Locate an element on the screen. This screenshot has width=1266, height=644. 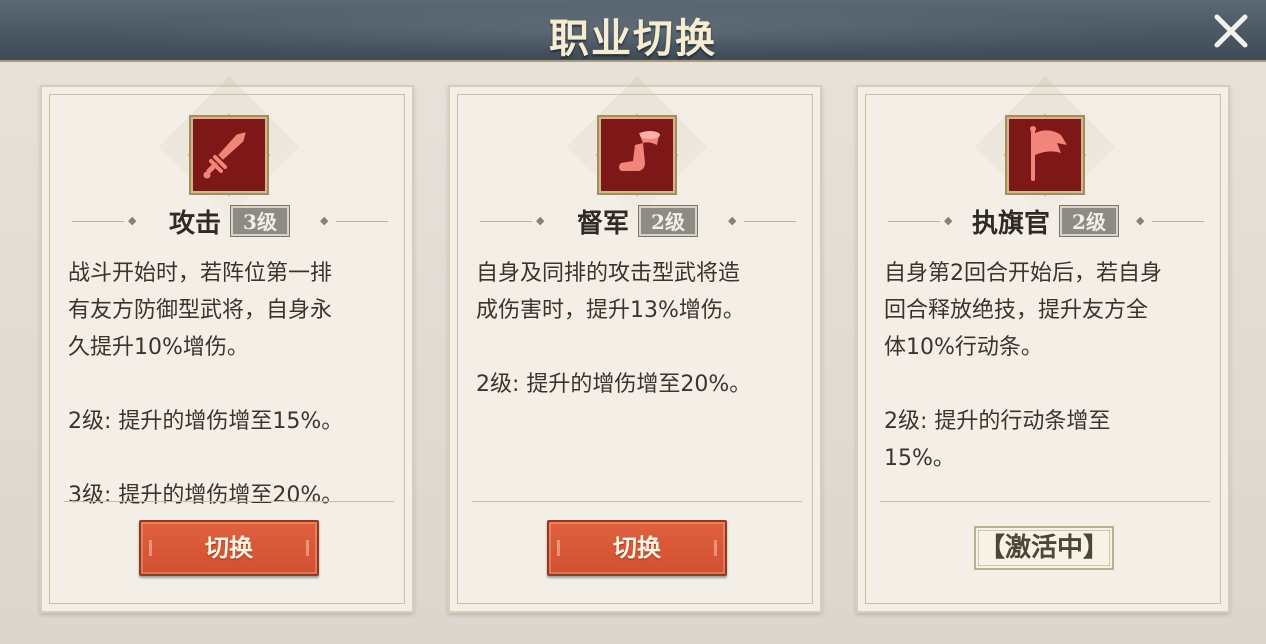
class-name: 攻击 is located at coordinates (195, 223).